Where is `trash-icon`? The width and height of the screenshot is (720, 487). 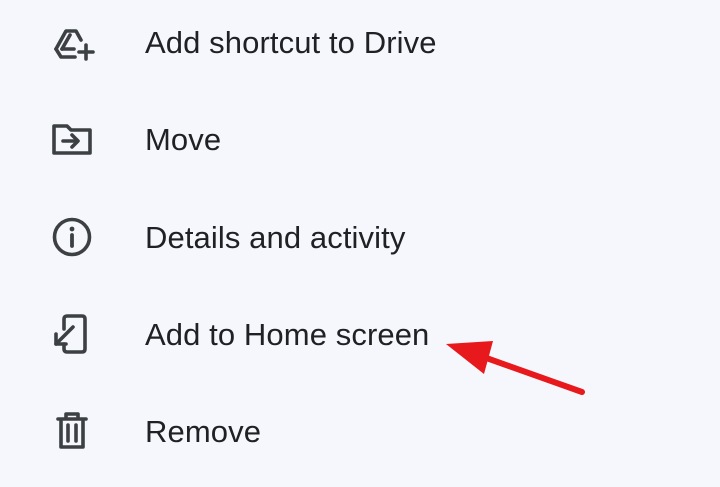 trash-icon is located at coordinates (72, 431).